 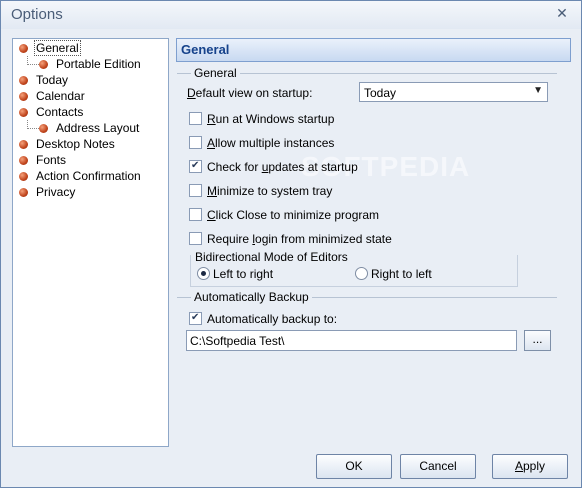 I want to click on right-to-left-radio: Right to left, so click(x=393, y=275).